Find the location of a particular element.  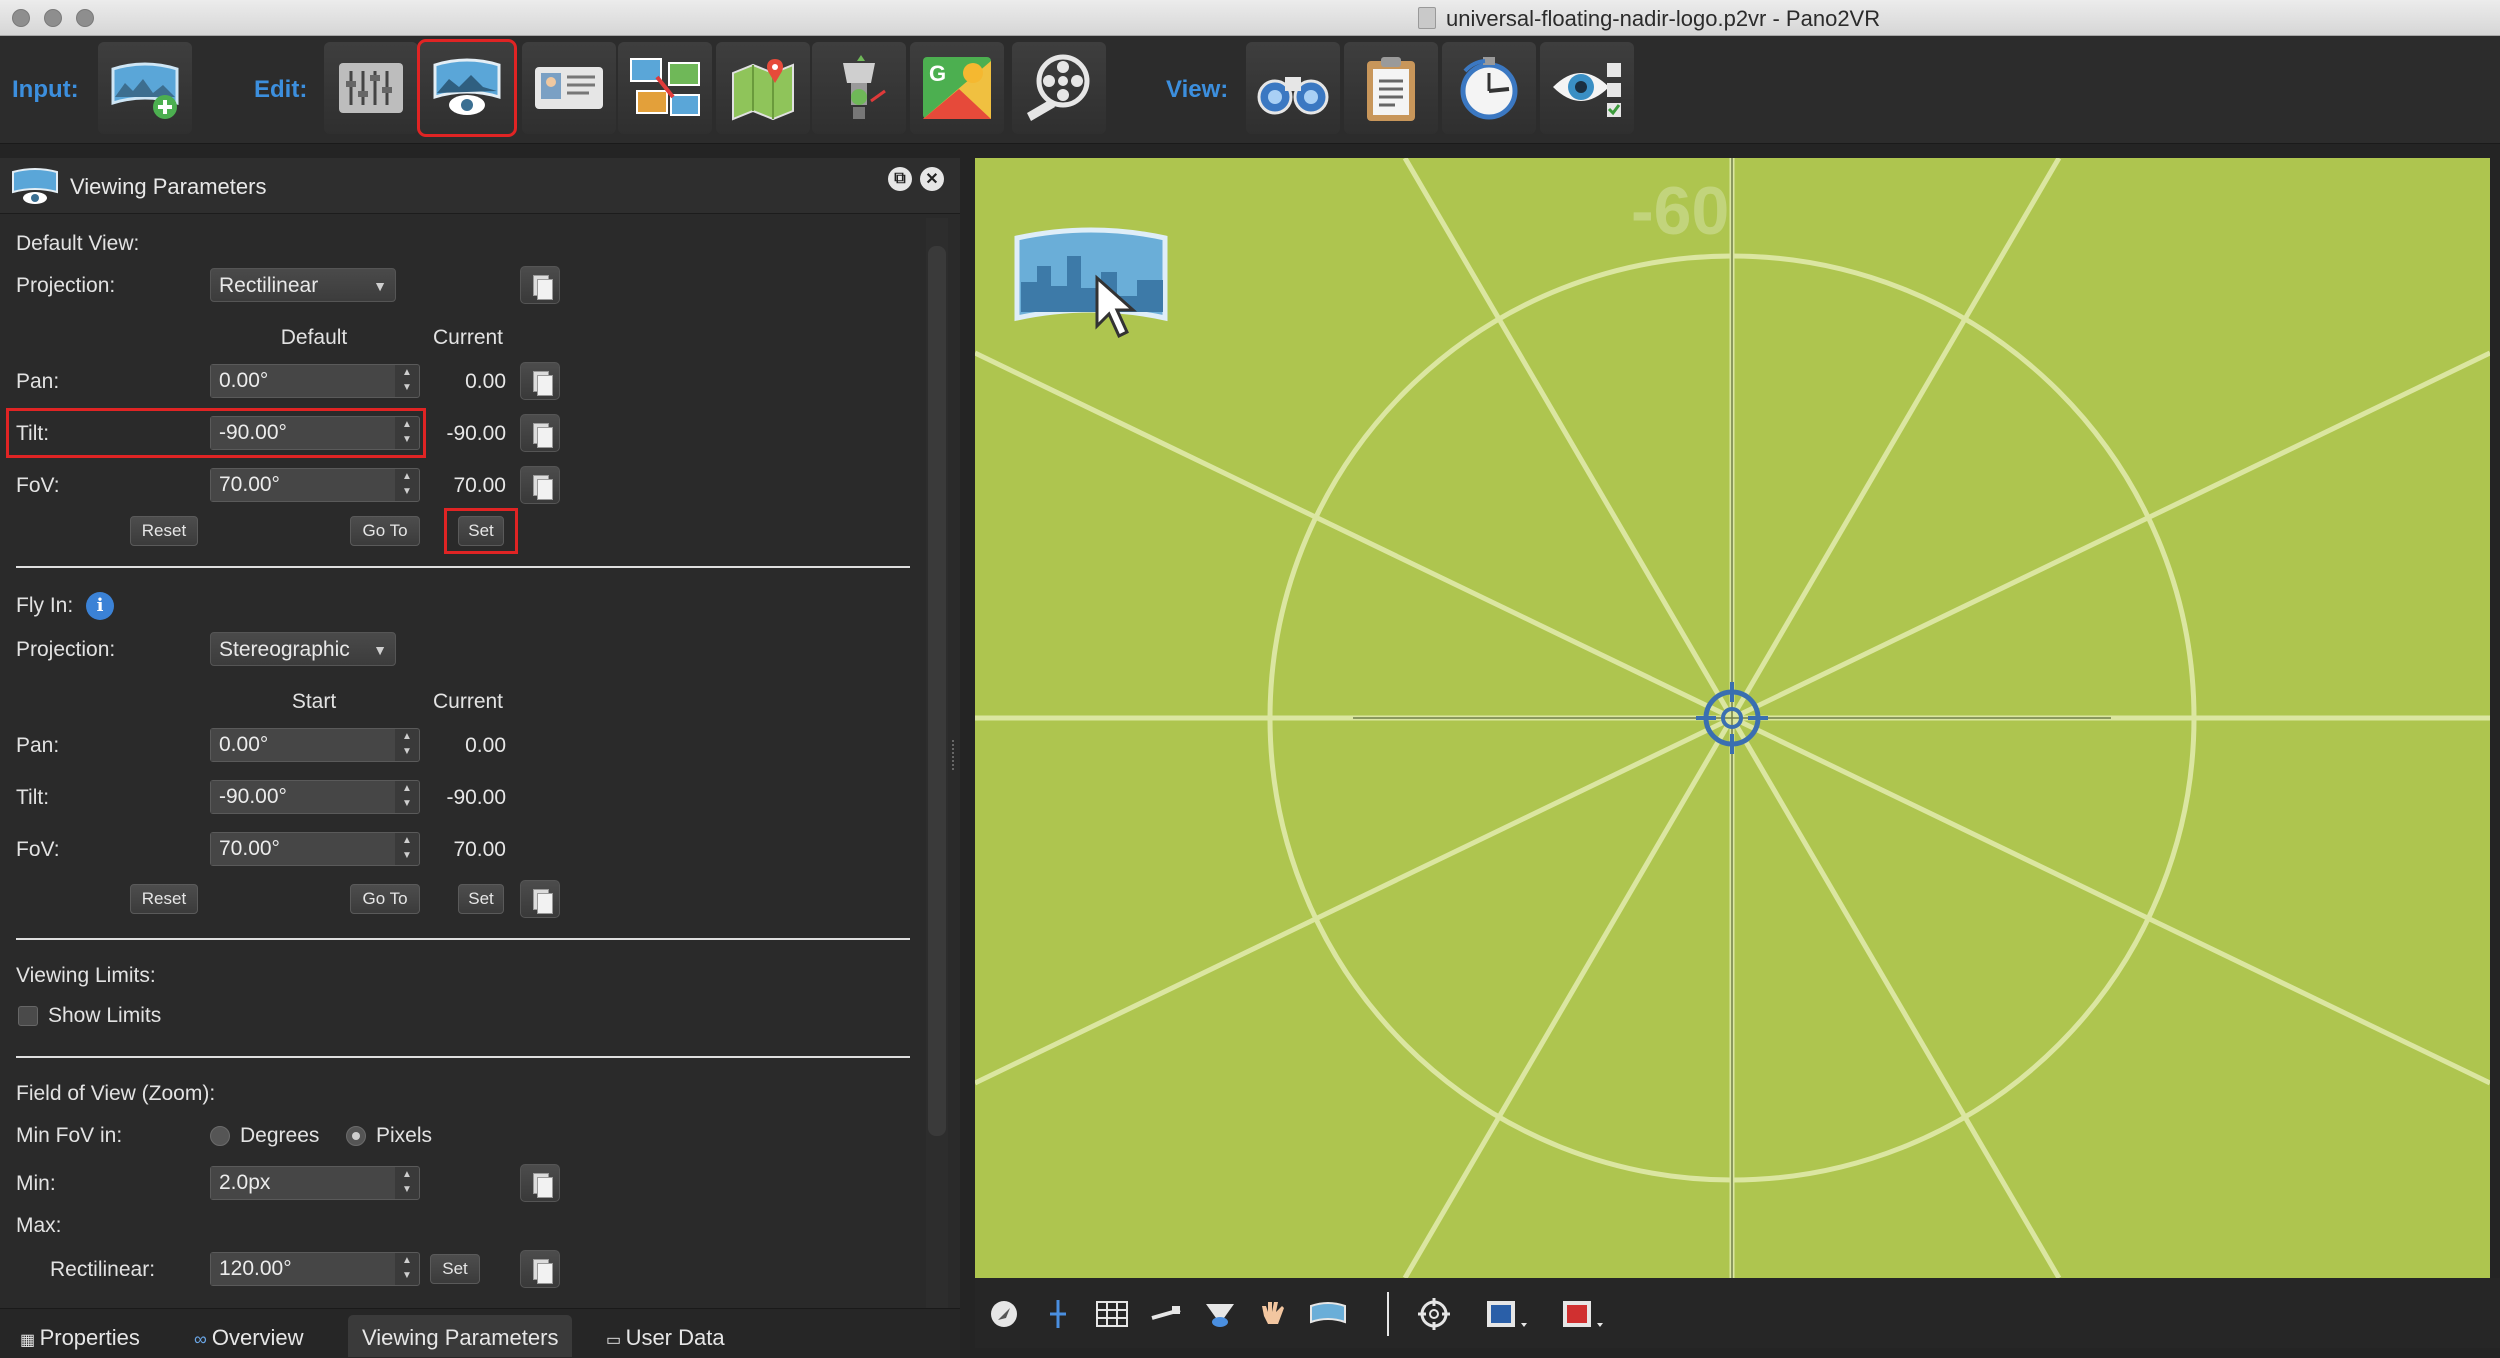

panorama-button is located at coordinates (1328, 1314).